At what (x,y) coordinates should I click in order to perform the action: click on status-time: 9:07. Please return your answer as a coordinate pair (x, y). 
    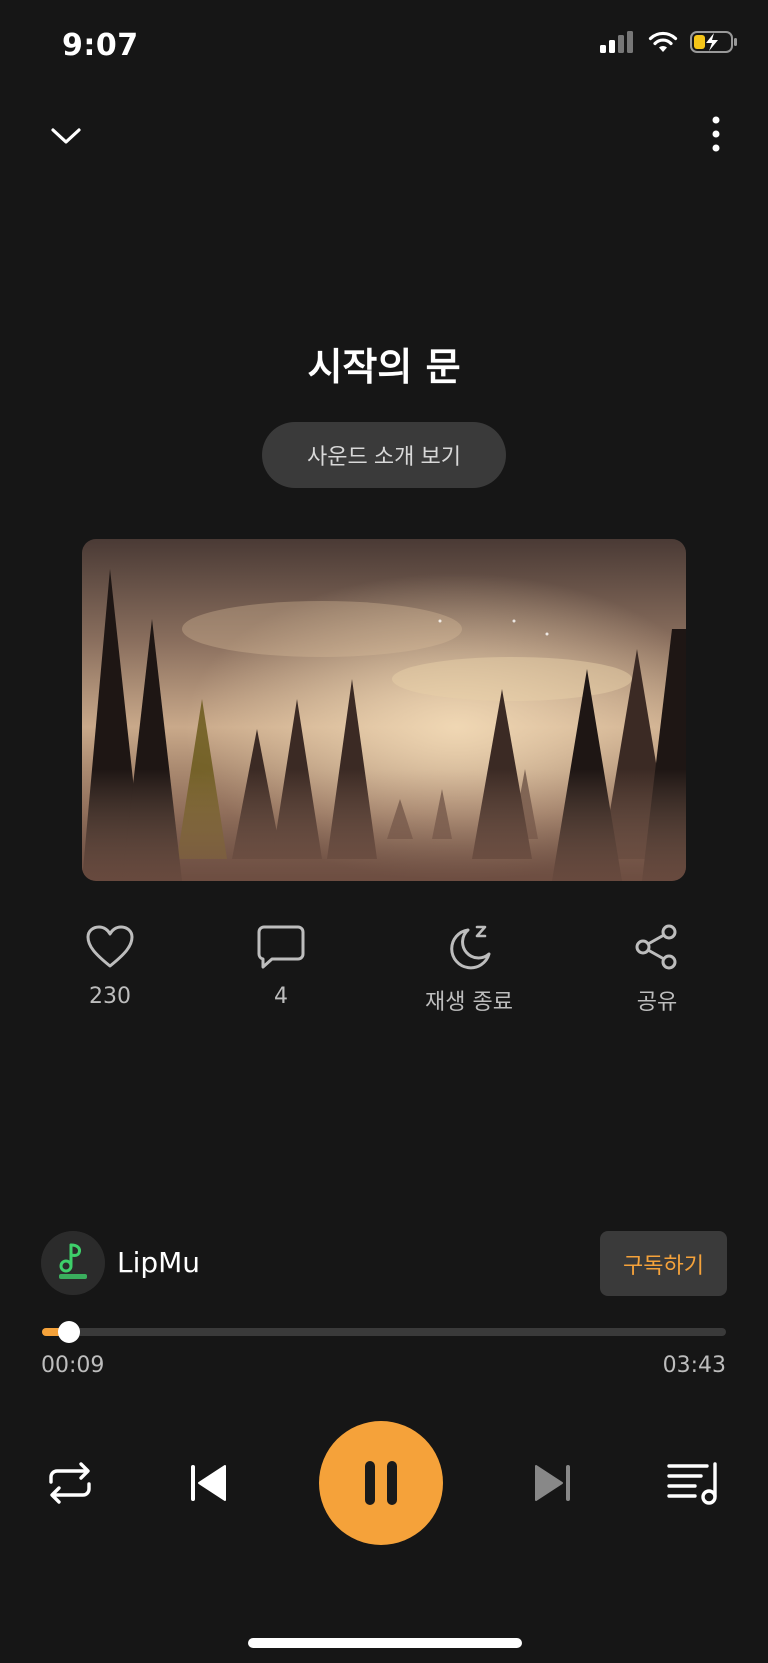
    Looking at the image, I should click on (100, 45).